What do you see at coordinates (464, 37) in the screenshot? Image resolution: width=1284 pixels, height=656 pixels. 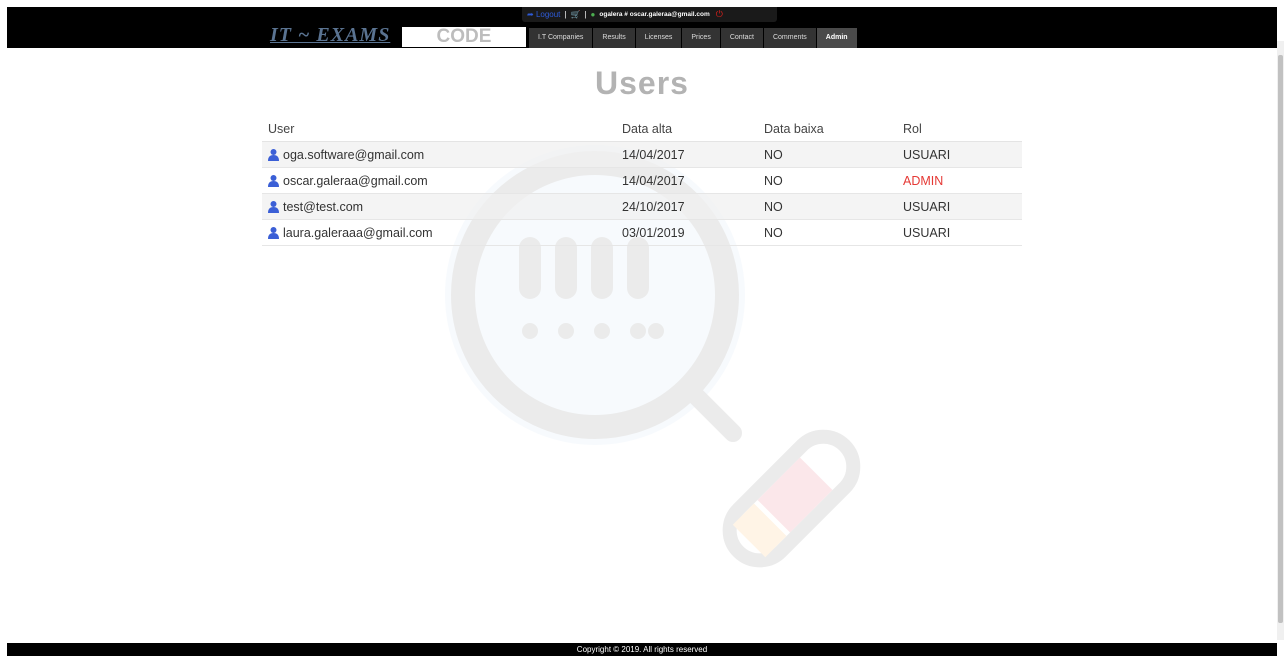 I see `code-label: CODE` at bounding box center [464, 37].